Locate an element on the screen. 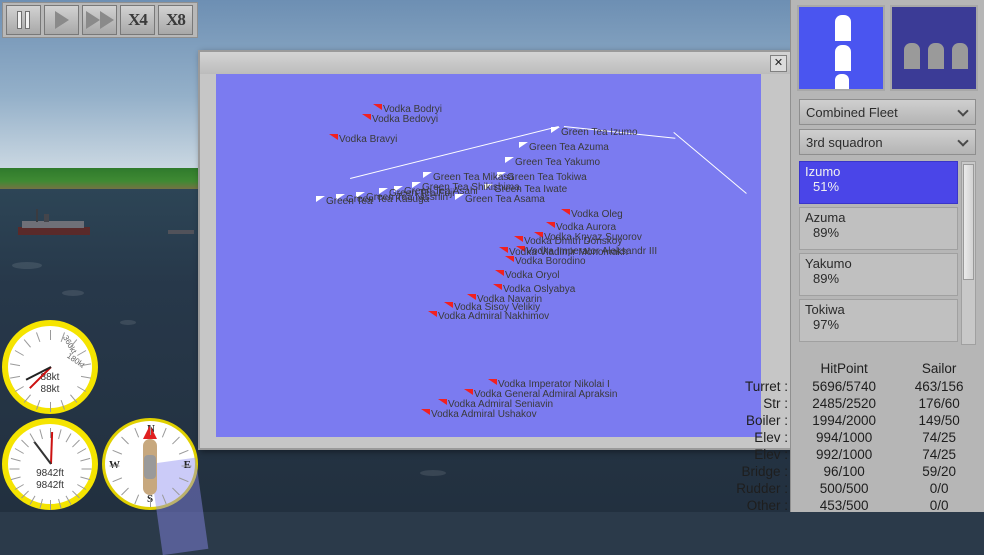  stats-row: Str : 2485/2520 176/60 is located at coordinates (840, 403).